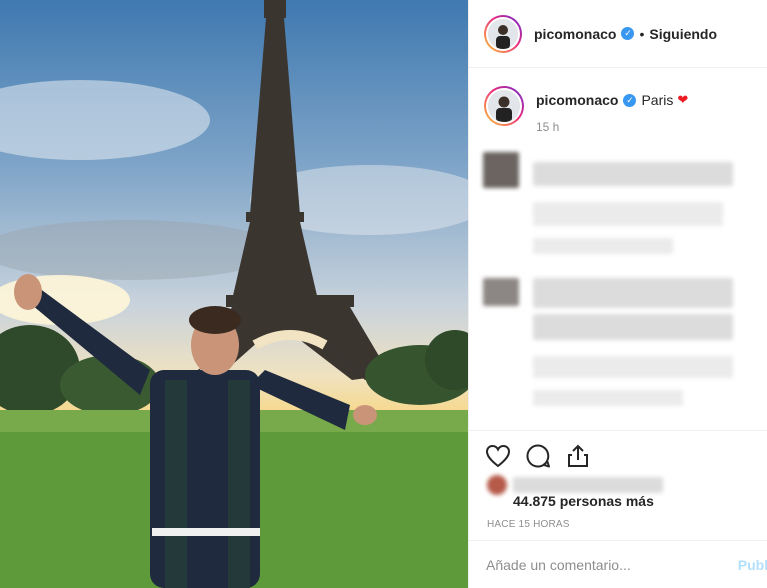 This screenshot has width=767, height=588. Describe the element at coordinates (583, 501) in the screenshot. I see `likes-count: 44.875 personas más` at that location.